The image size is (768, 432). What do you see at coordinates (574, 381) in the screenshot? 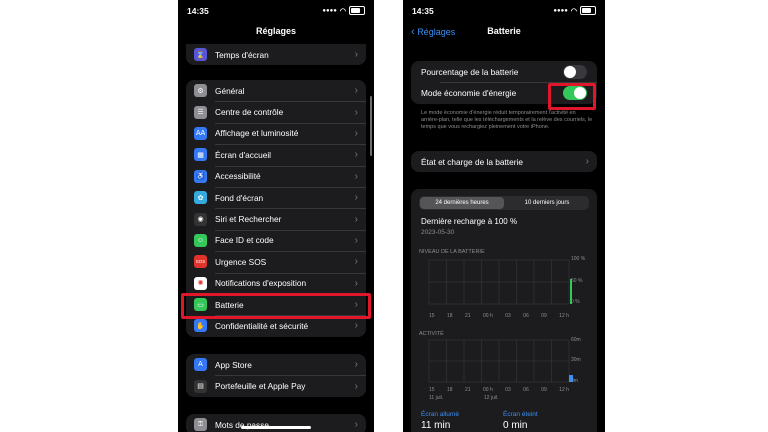
I see `activity-y-label-0: 0m` at bounding box center [574, 381].